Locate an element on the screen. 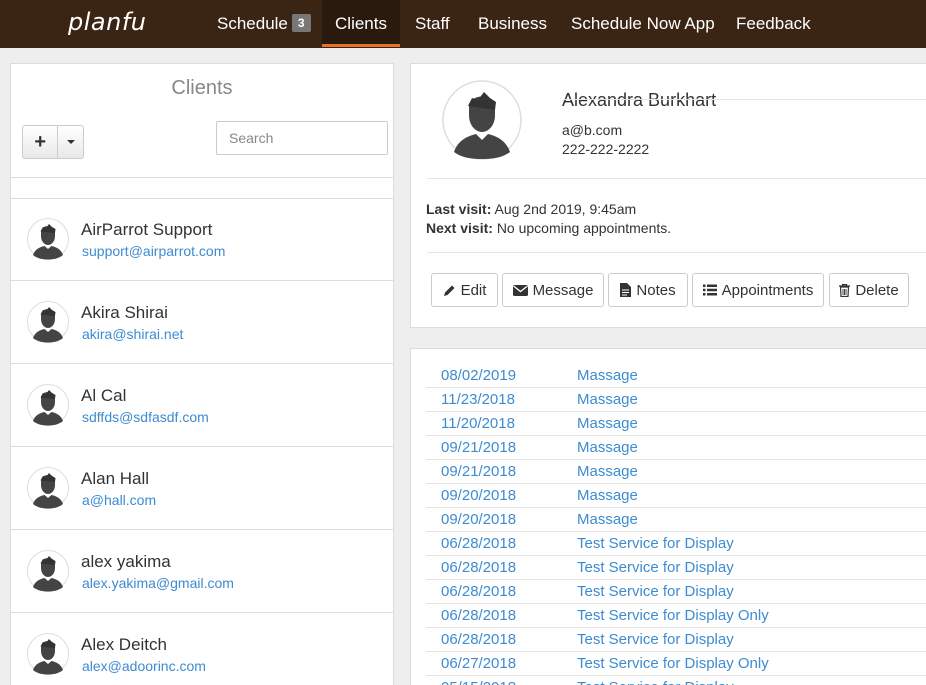  delete-label: Delete is located at coordinates (877, 290).